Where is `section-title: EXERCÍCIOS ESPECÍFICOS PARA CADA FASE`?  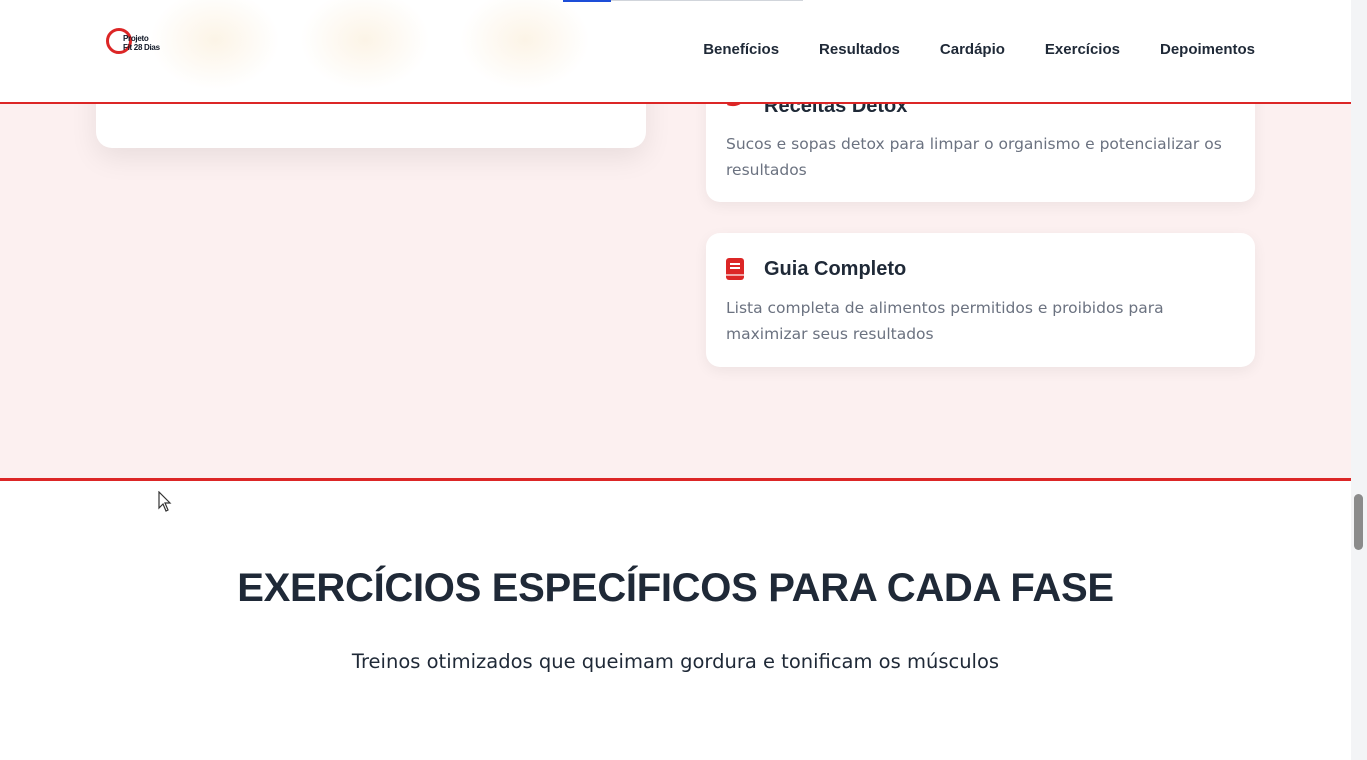
section-title: EXERCÍCIOS ESPECÍFICOS PARA CADA FASE is located at coordinates (675, 588).